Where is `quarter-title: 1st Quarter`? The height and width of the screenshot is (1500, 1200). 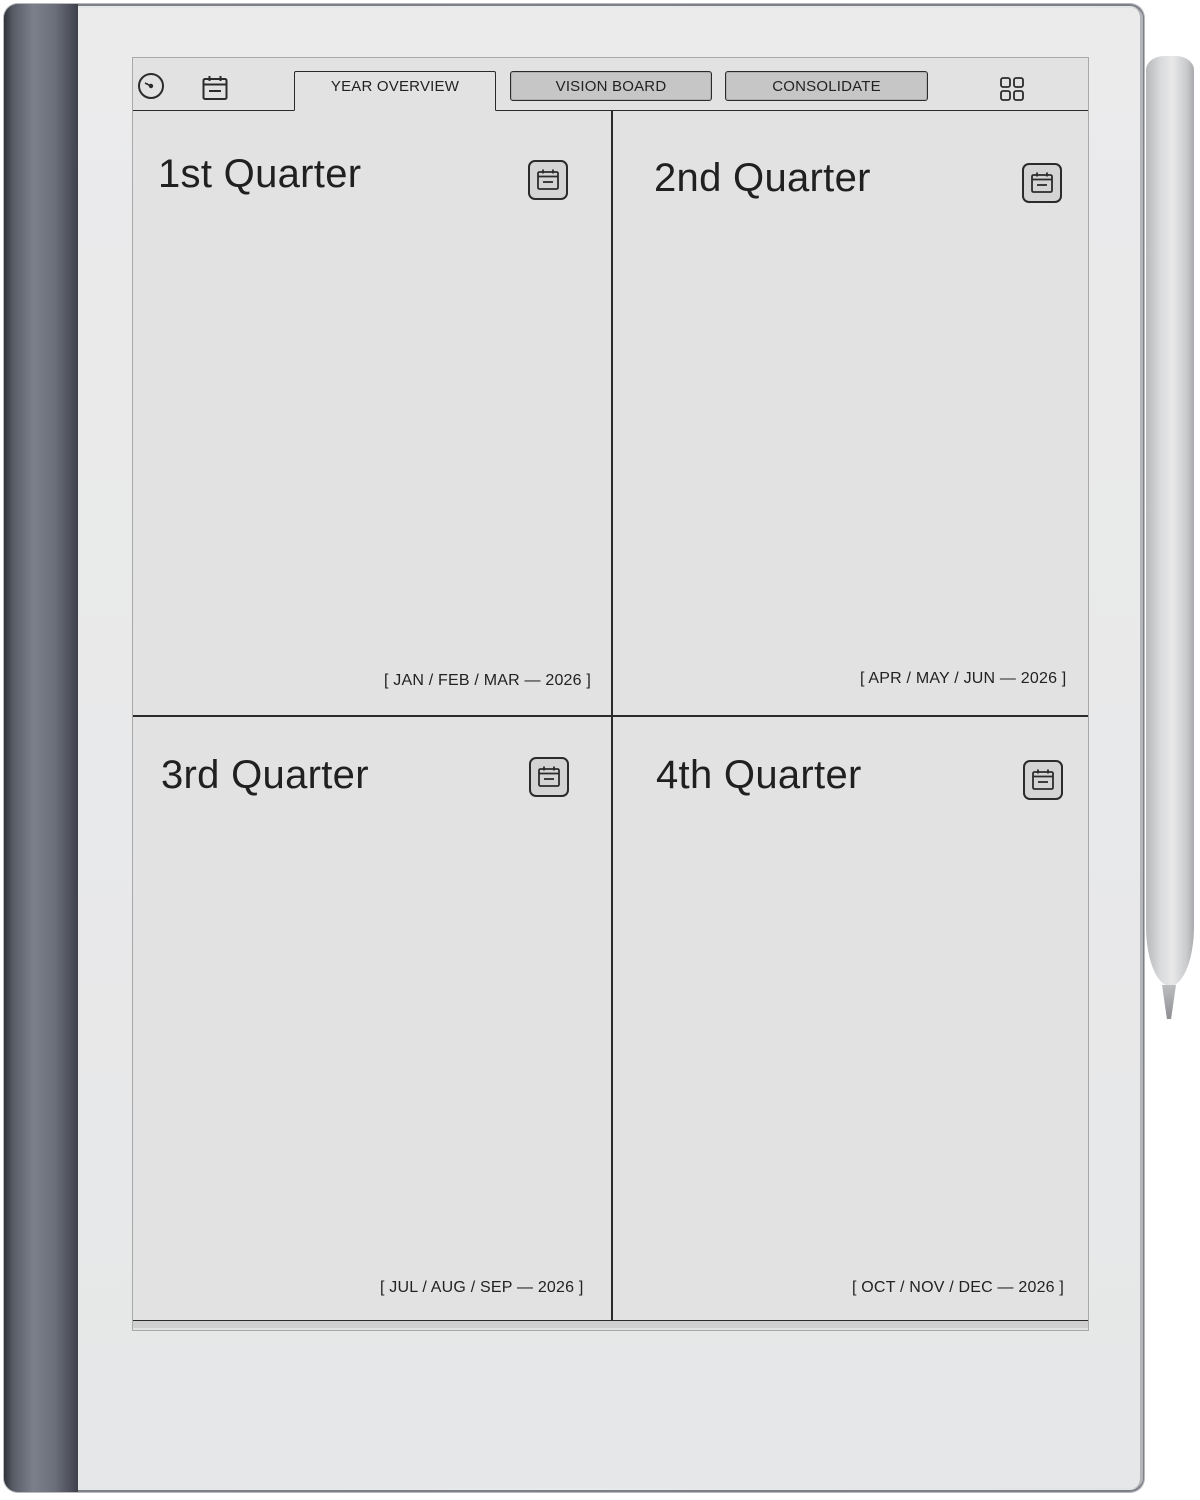
quarter-title: 1st Quarter is located at coordinates (260, 174).